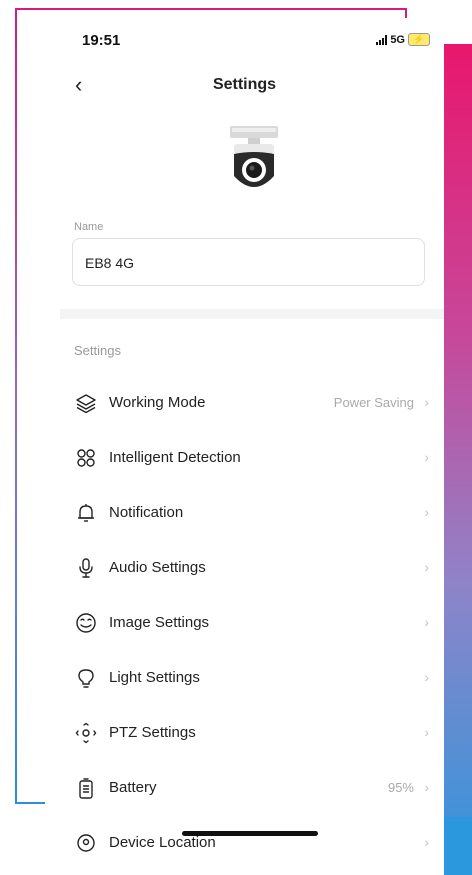 The width and height of the screenshot is (472, 875). Describe the element at coordinates (250, 833) in the screenshot. I see `home-indicator` at that location.